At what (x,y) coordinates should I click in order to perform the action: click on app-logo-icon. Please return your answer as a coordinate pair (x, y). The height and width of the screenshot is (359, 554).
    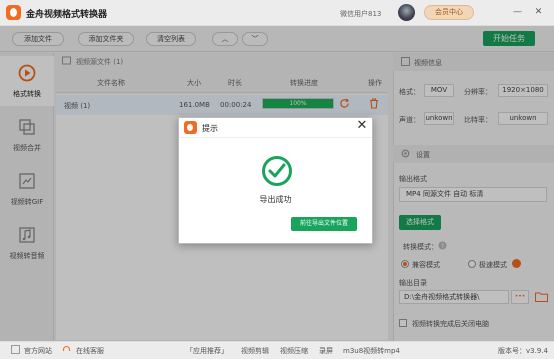
    Looking at the image, I should click on (13, 12).